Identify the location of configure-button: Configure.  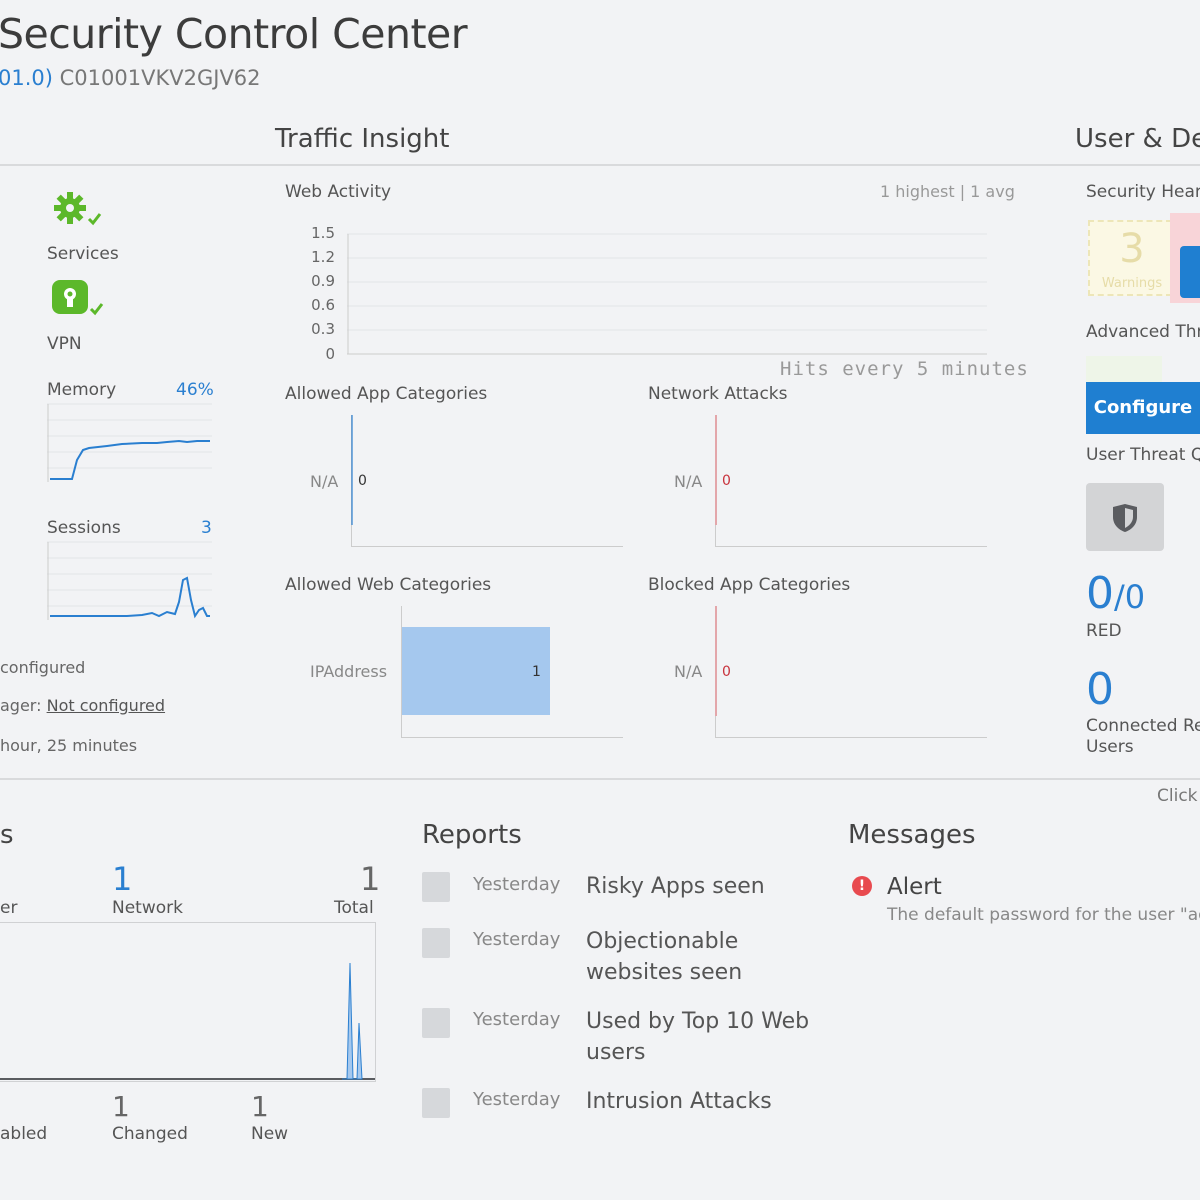
(1143, 408).